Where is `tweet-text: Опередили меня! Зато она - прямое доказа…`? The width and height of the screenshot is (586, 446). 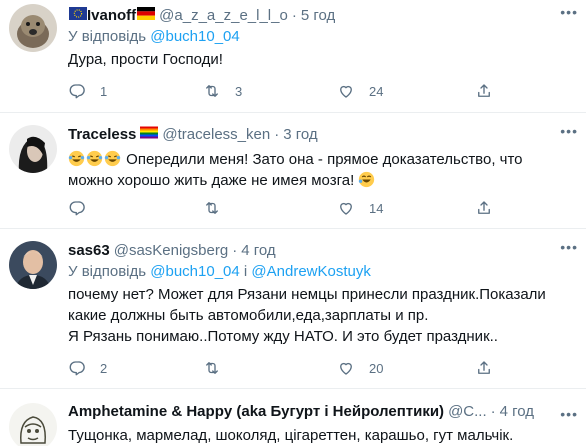 tweet-text: Опередили меня! Зато она - прямое доказа… is located at coordinates (322, 170).